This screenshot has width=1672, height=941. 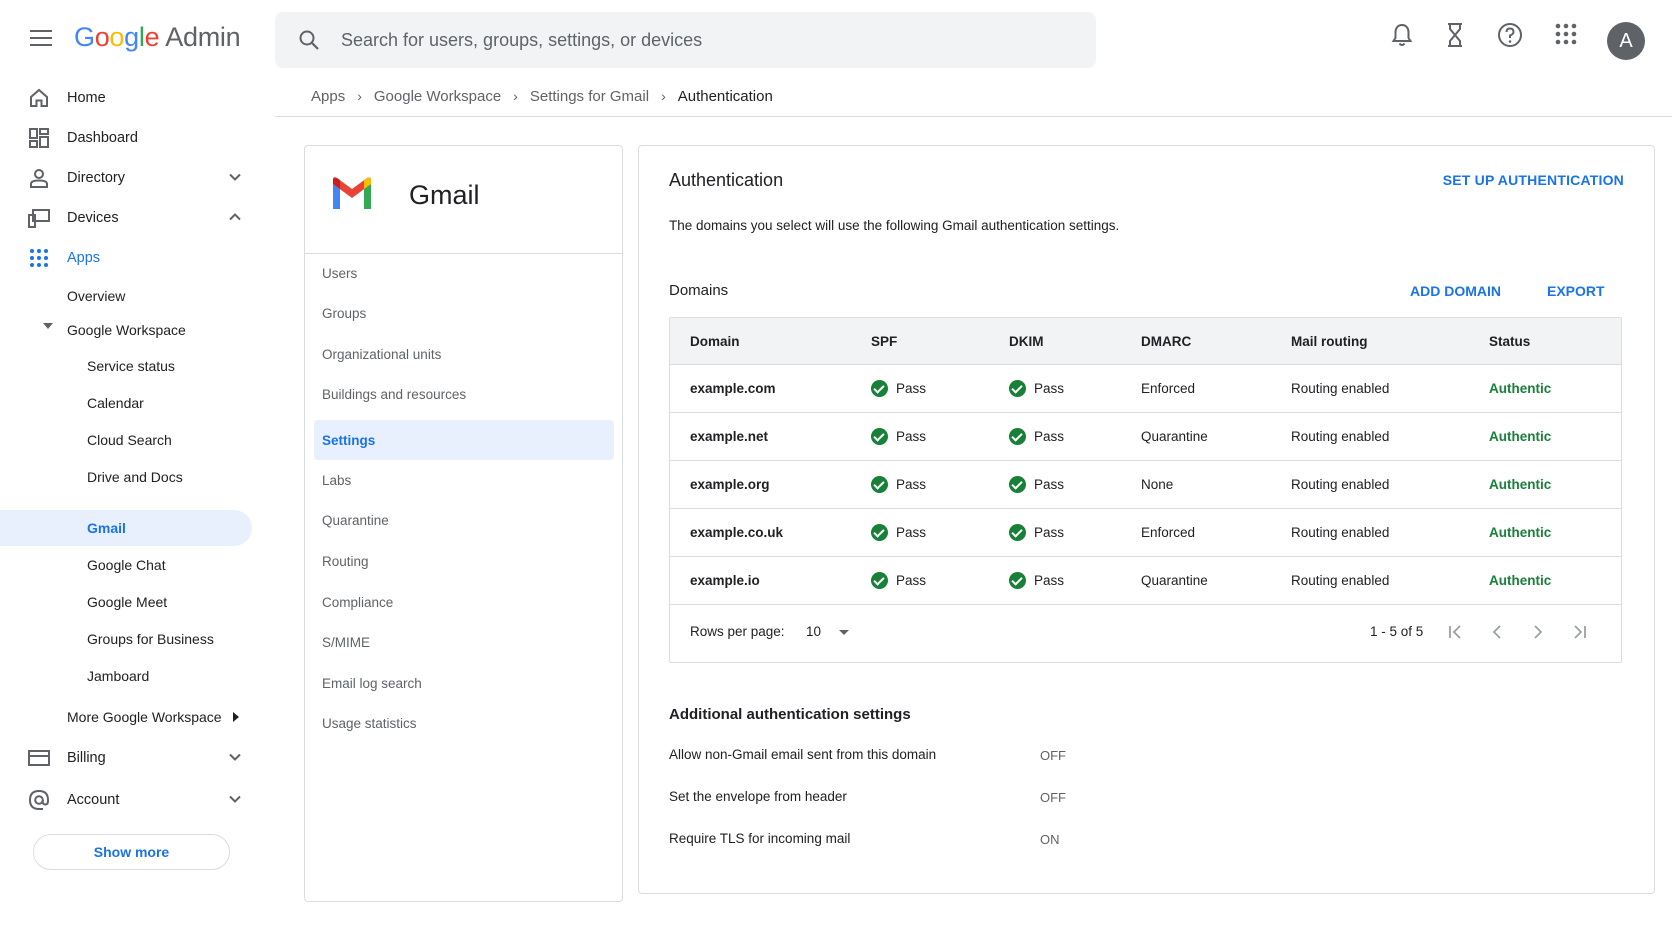 I want to click on main-menu-icon, so click(x=41, y=39).